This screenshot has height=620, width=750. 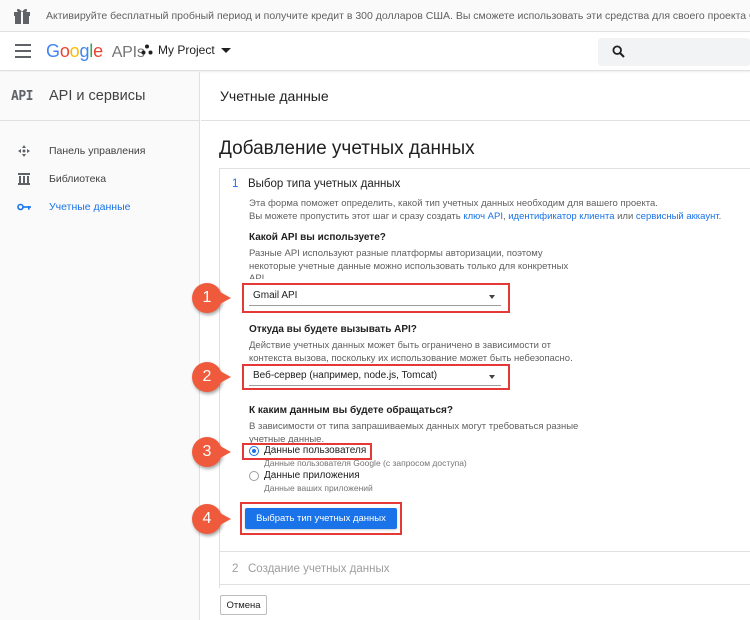 I want to click on app-data-label: Данные приложения, so click(x=312, y=475).